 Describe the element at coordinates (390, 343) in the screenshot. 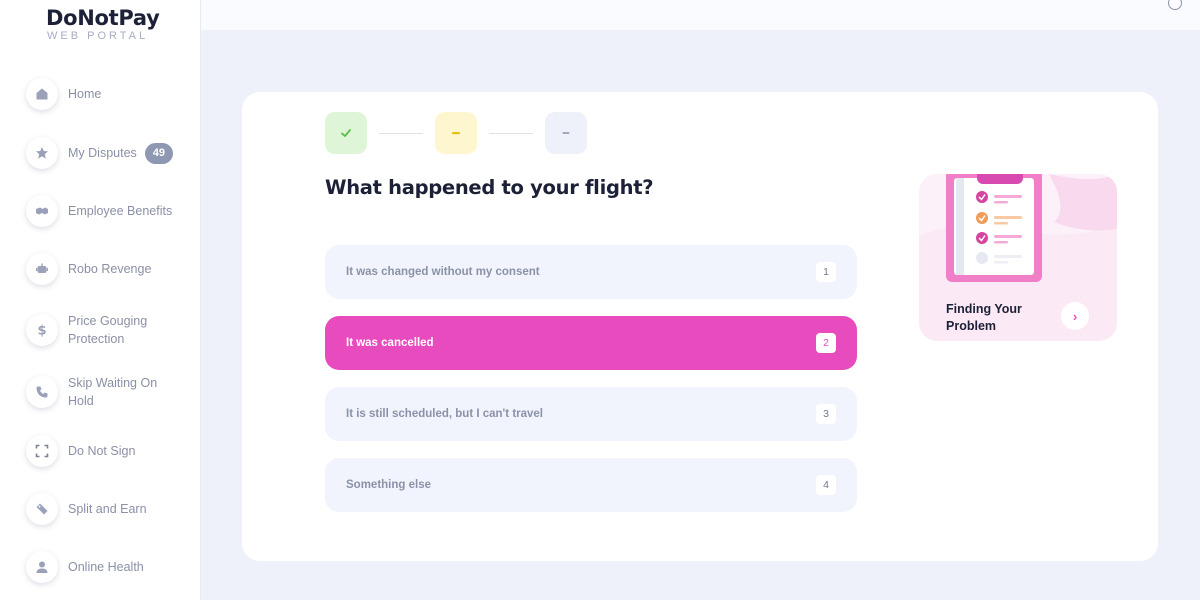

I see `option-label: It was cancelled` at that location.